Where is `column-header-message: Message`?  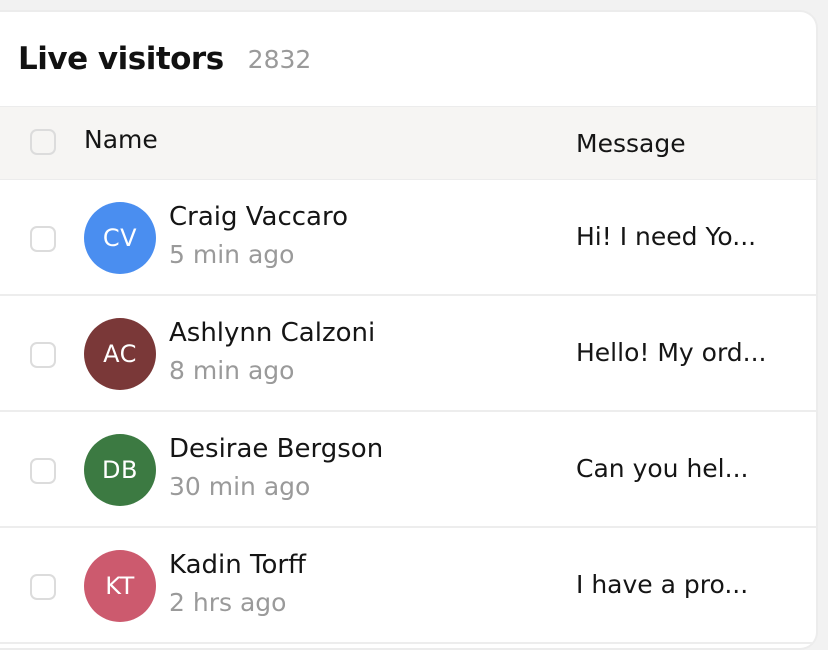
column-header-message: Message is located at coordinates (631, 143).